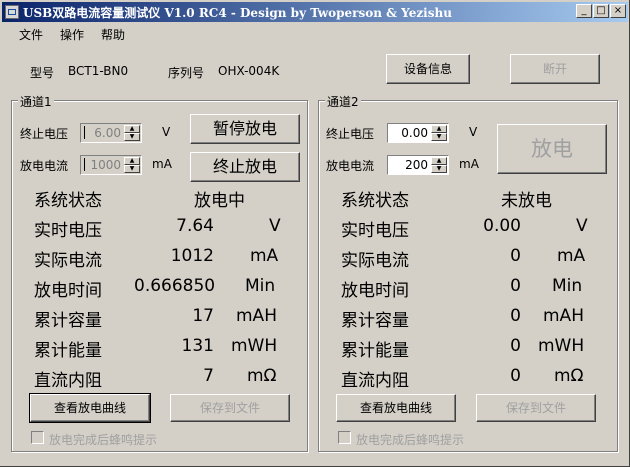 The width and height of the screenshot is (630, 467). I want to click on ch1-status-label: 系统状态, so click(68, 201).